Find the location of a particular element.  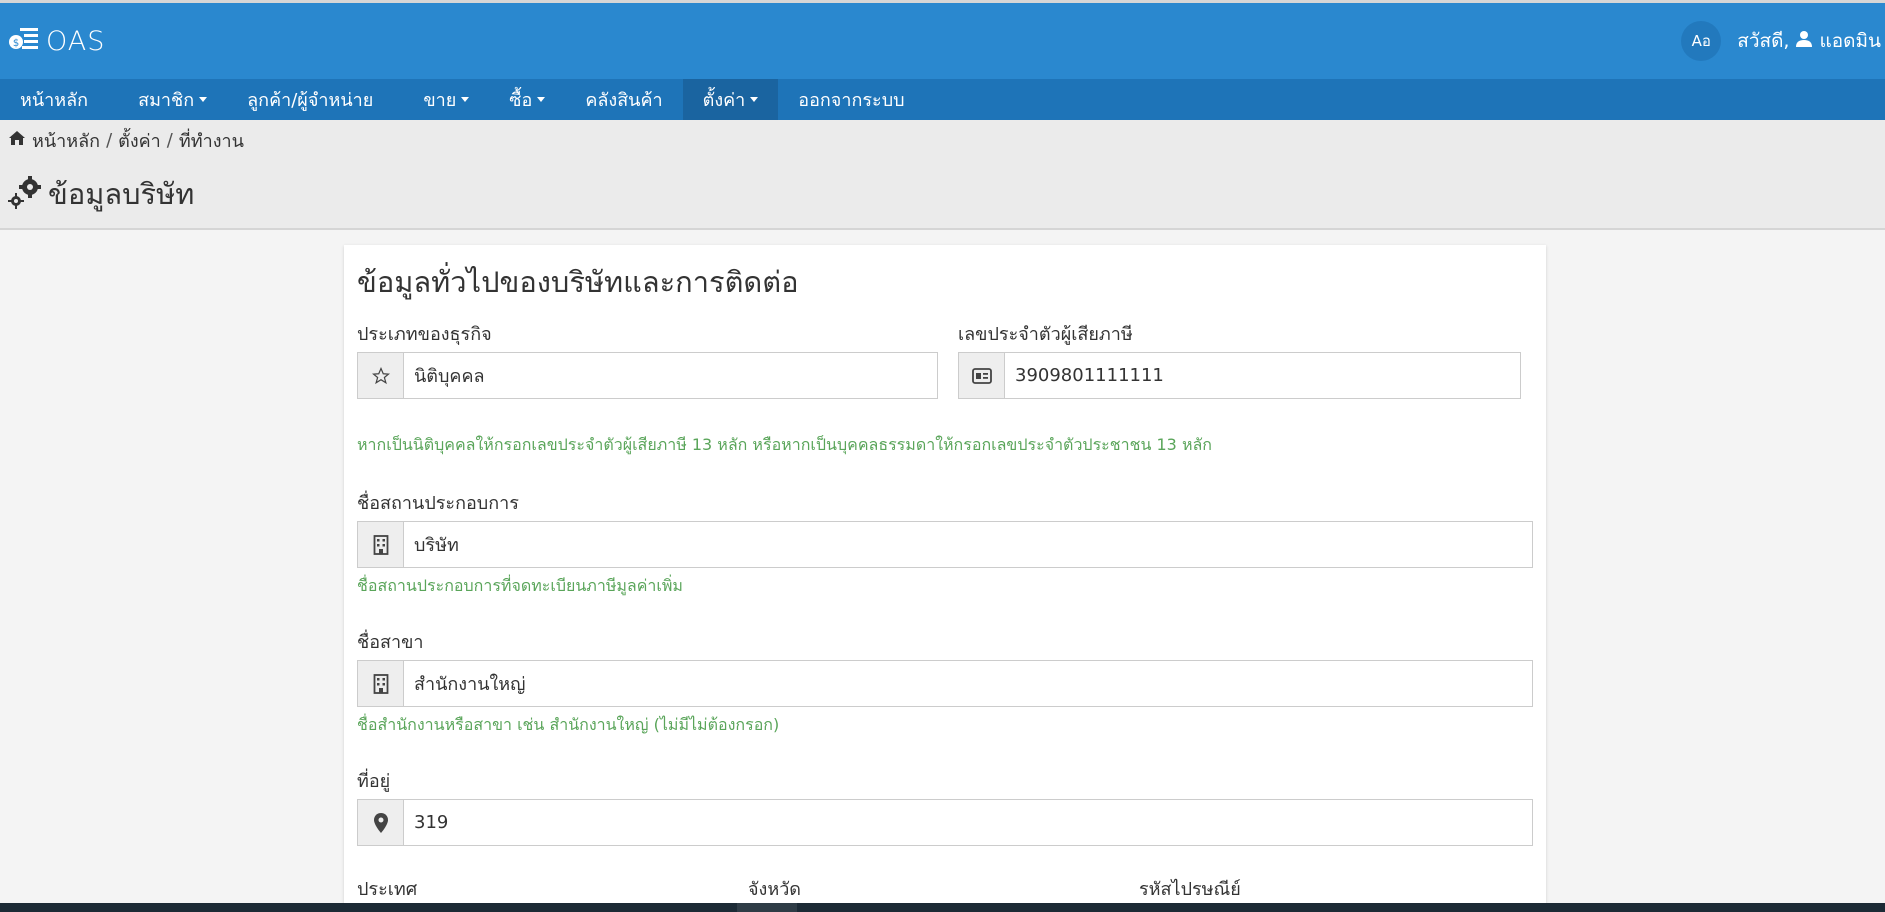

country-label: ประเทศ is located at coordinates (387, 889).